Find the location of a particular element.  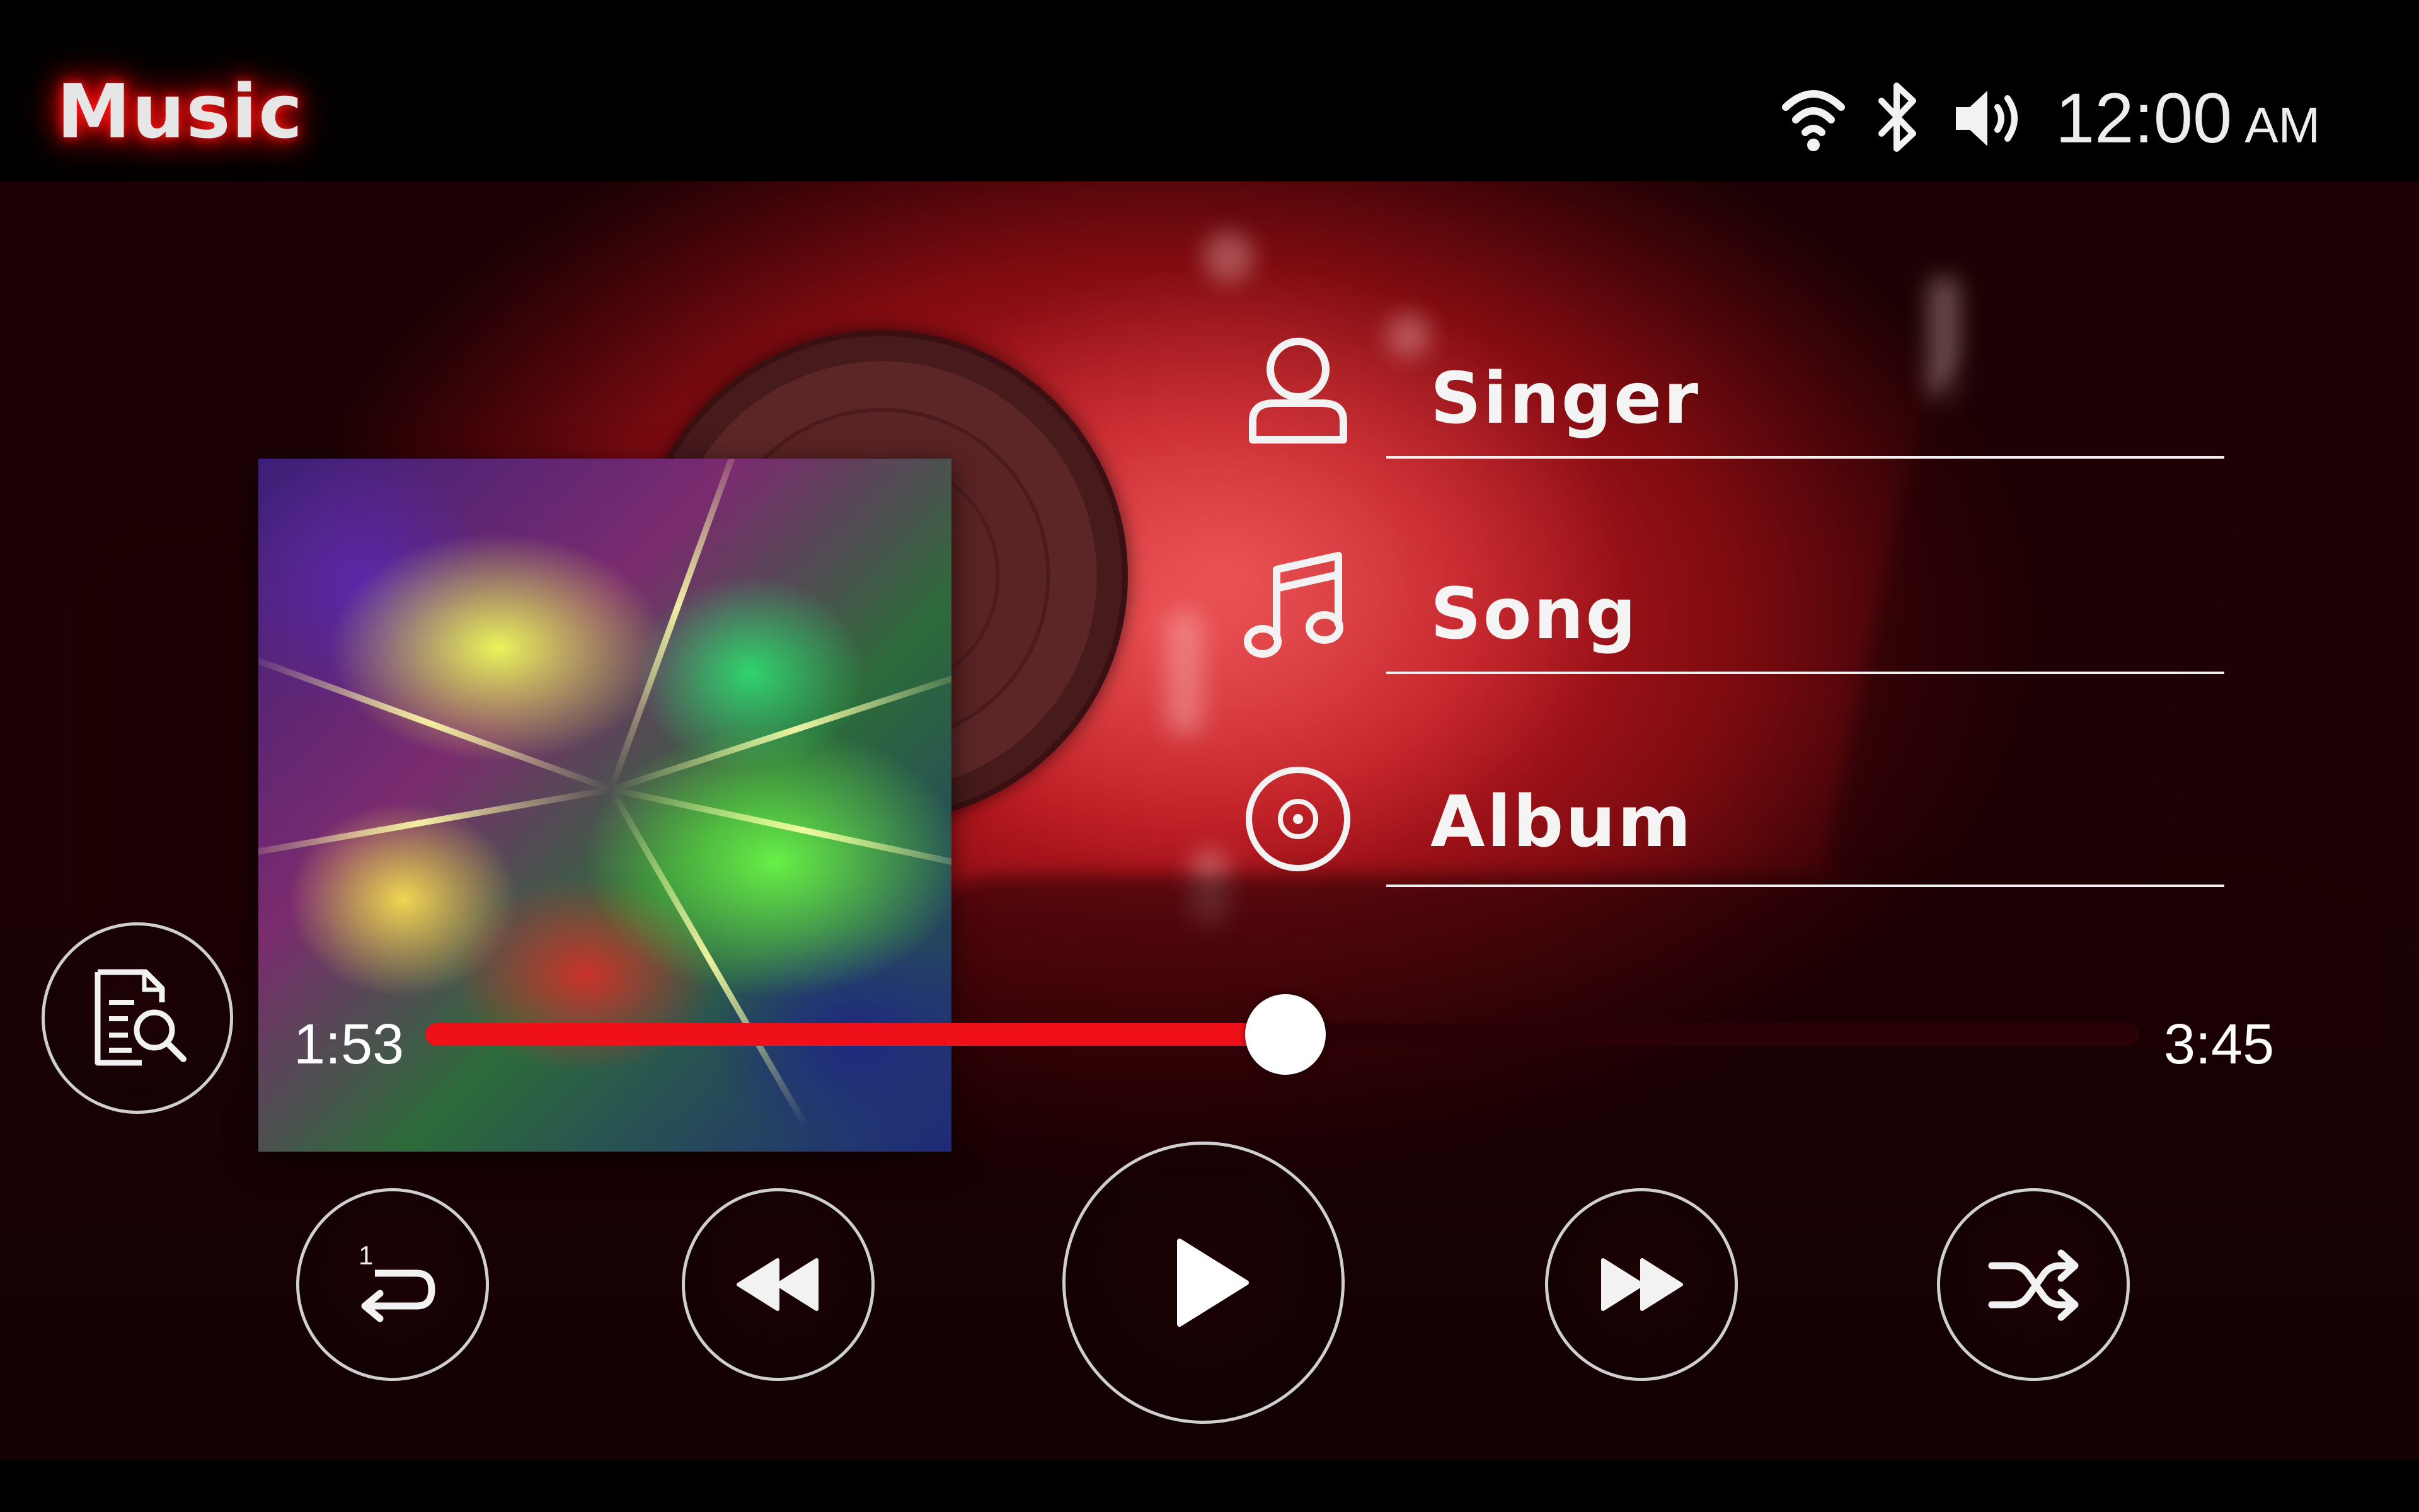

fast-forward-icon is located at coordinates (1642, 1284).